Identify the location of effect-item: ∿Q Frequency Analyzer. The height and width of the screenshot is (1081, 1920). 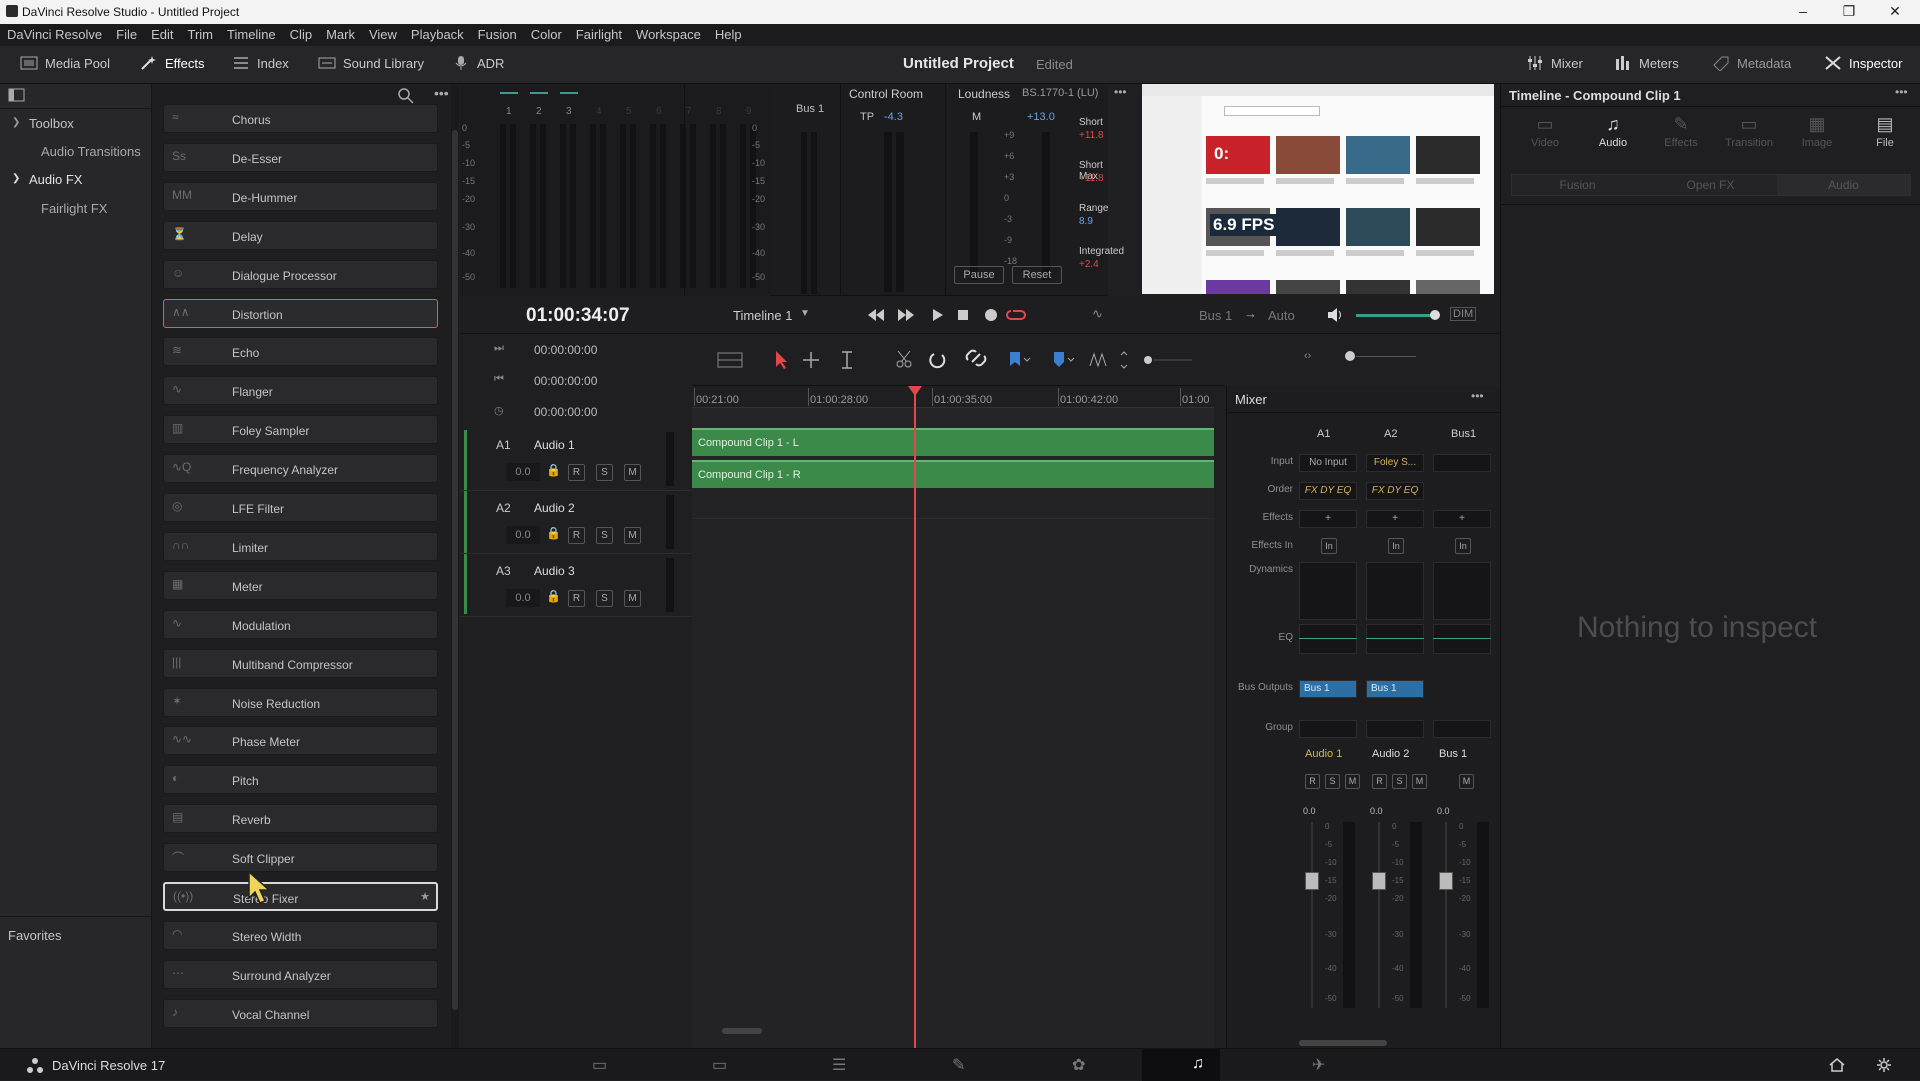
(300, 469).